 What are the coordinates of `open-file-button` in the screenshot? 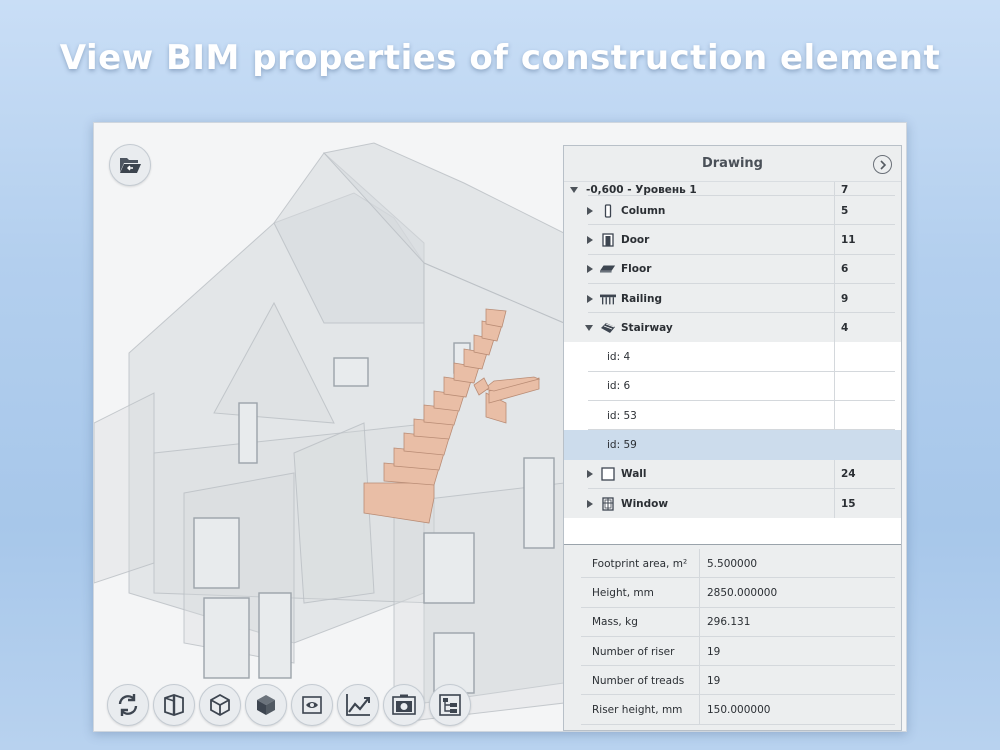 It's located at (130, 165).